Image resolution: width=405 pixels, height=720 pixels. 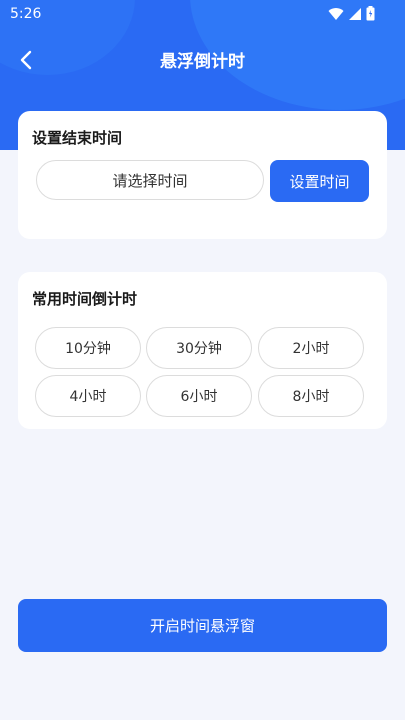 What do you see at coordinates (26, 14) in the screenshot?
I see `status-time: 5:26` at bounding box center [26, 14].